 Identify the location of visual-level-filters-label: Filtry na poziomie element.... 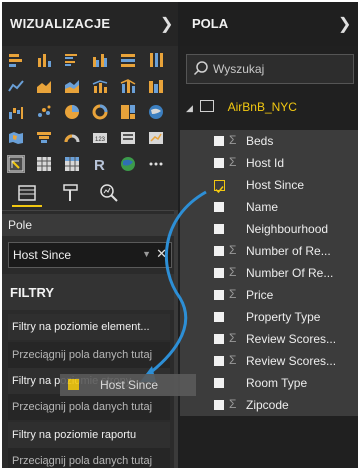
(81, 327).